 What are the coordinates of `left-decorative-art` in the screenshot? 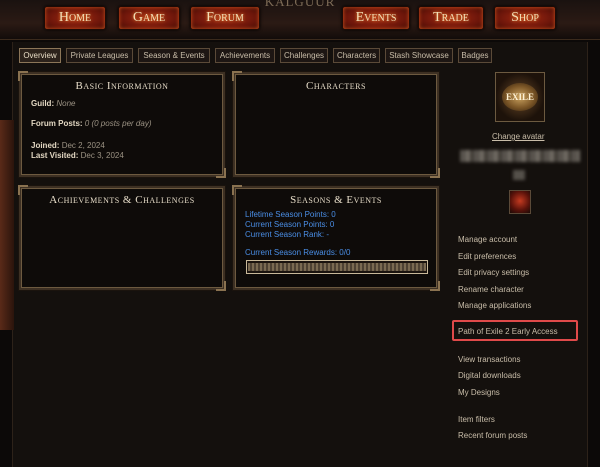 It's located at (7, 225).